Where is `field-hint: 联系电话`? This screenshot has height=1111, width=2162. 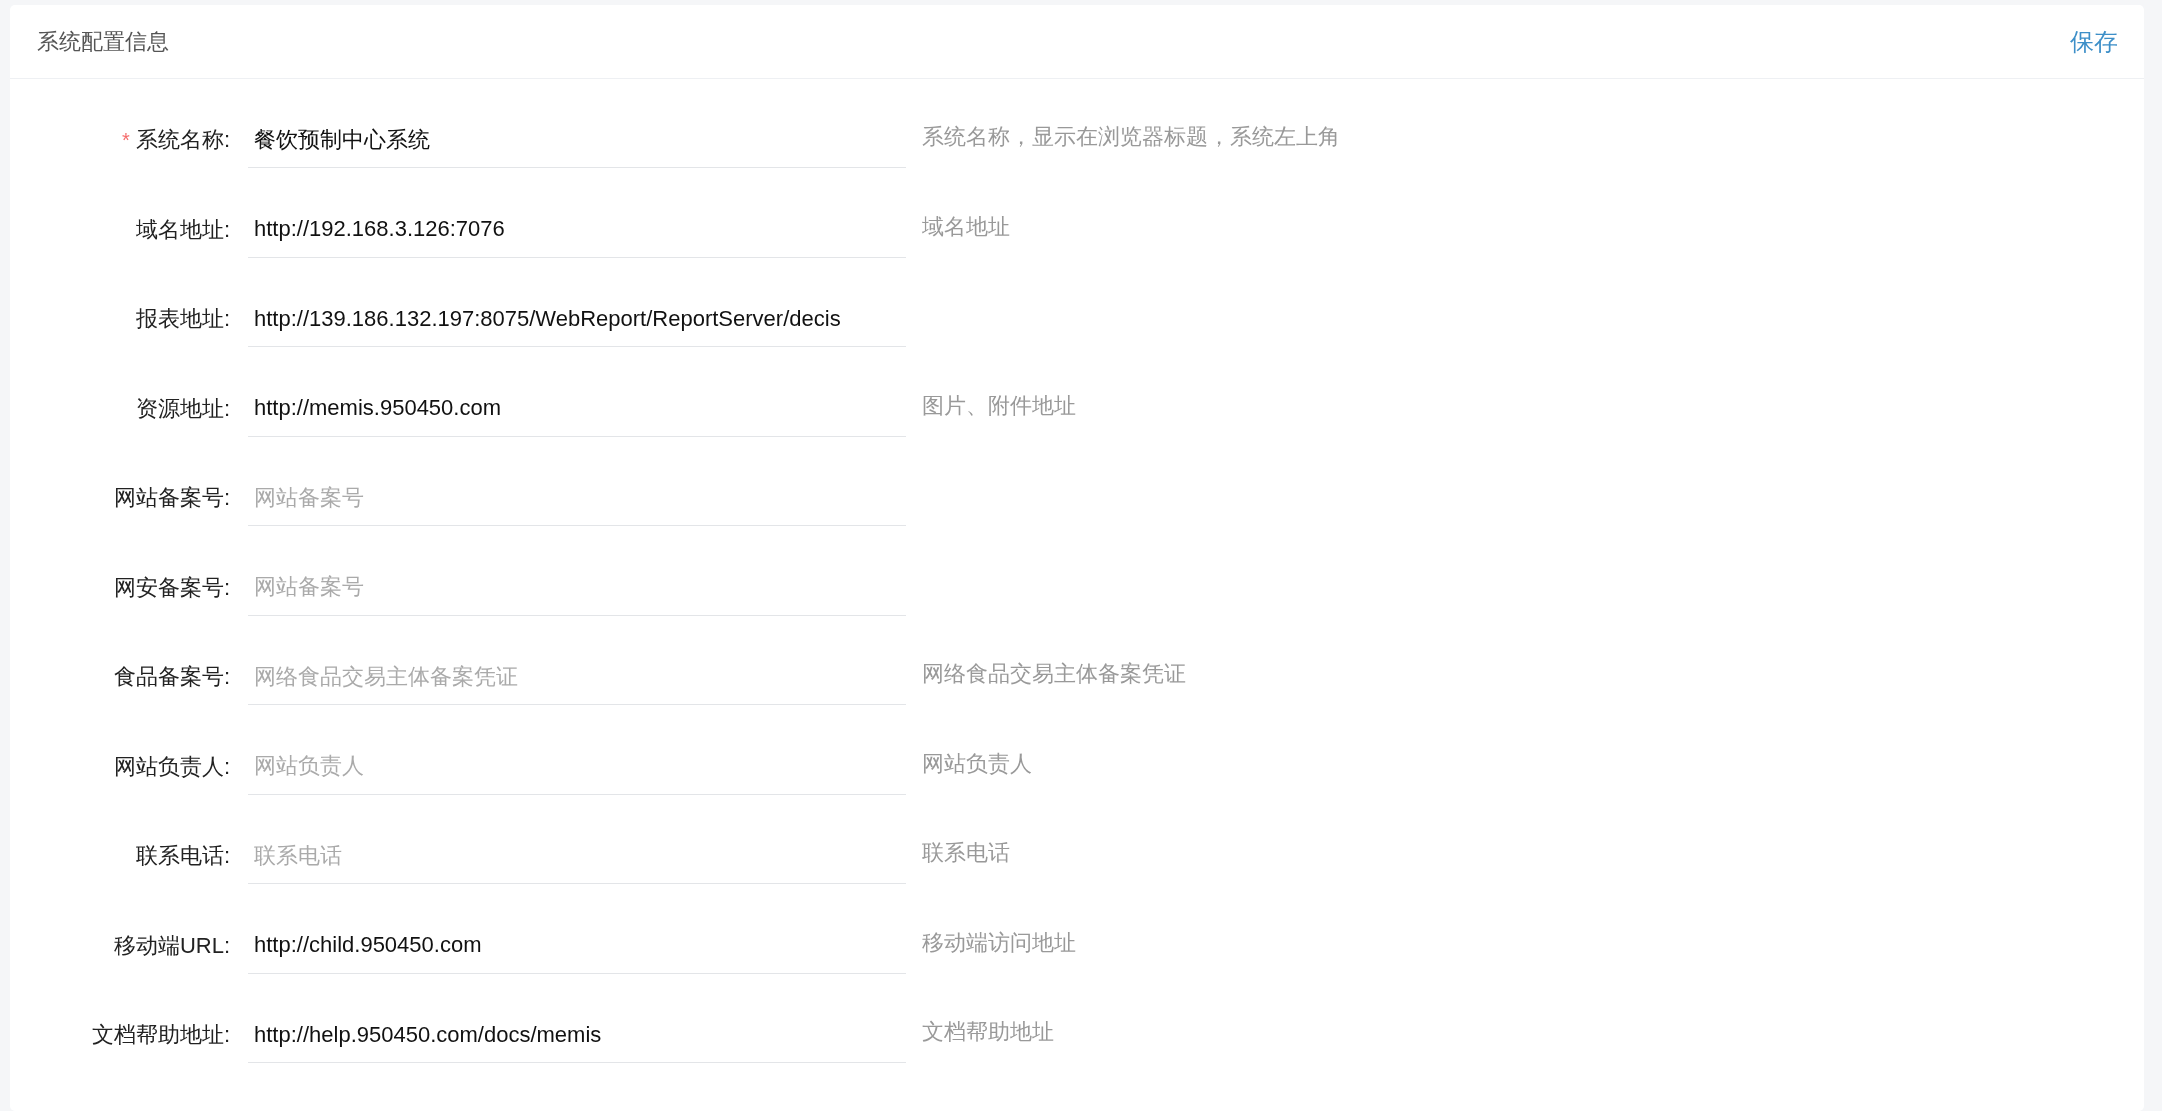
field-hint: 联系电话 is located at coordinates (966, 853).